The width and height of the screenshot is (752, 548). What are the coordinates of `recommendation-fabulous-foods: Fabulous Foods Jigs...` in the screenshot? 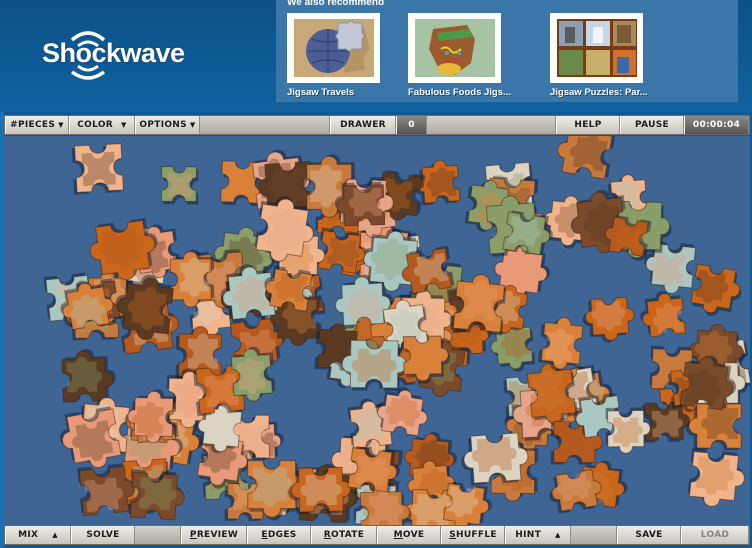 It's located at (473, 55).